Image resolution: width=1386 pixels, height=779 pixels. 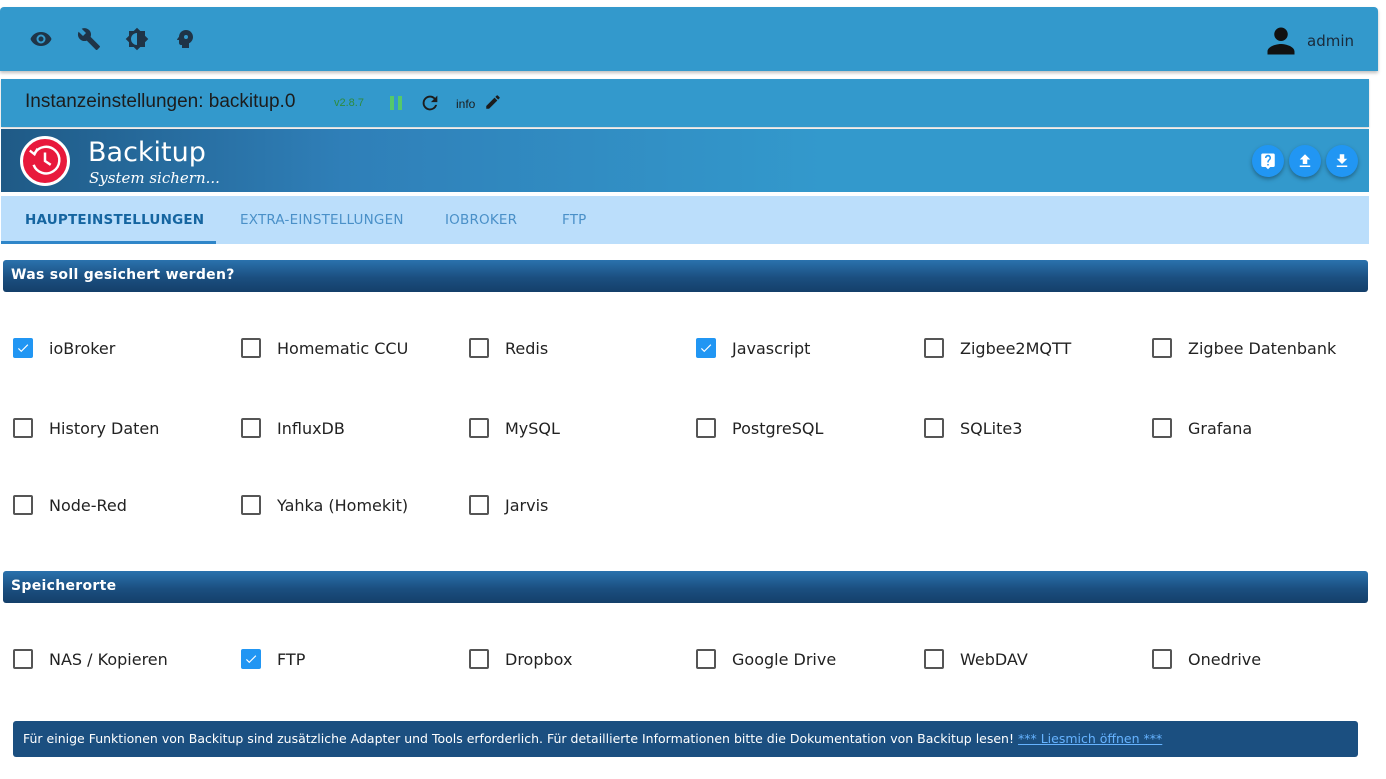 What do you see at coordinates (137, 39) in the screenshot?
I see `brightness-icon` at bounding box center [137, 39].